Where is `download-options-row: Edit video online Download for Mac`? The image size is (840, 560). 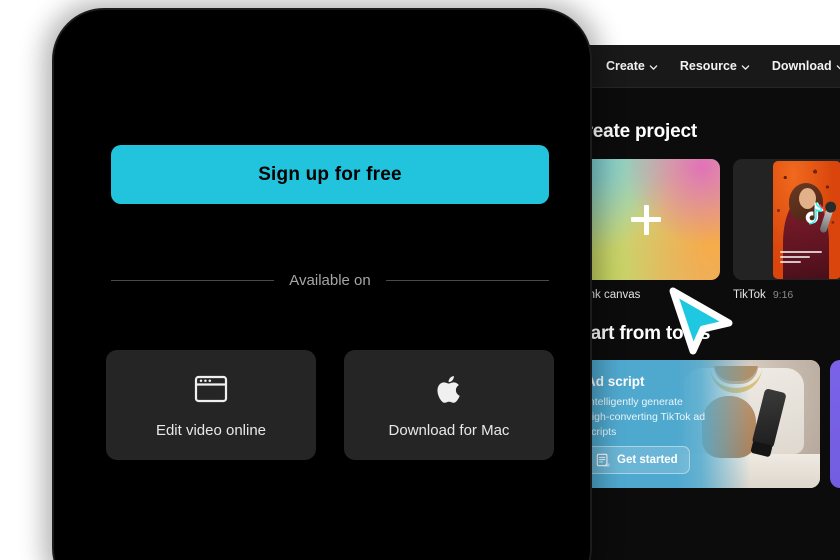
download-options-row: Edit video online Download for Mac is located at coordinates (330, 405).